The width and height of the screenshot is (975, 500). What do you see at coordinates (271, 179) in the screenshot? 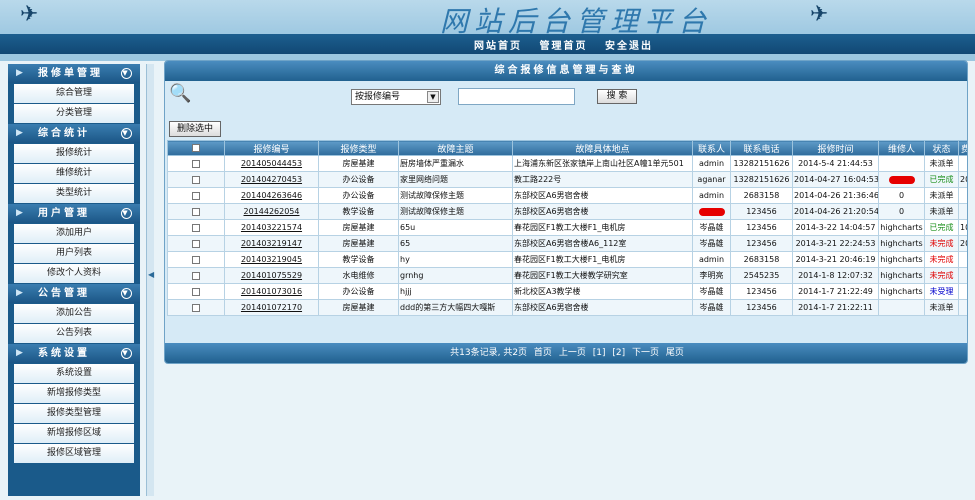
I see `repair-id-link: 201404270453` at bounding box center [271, 179].